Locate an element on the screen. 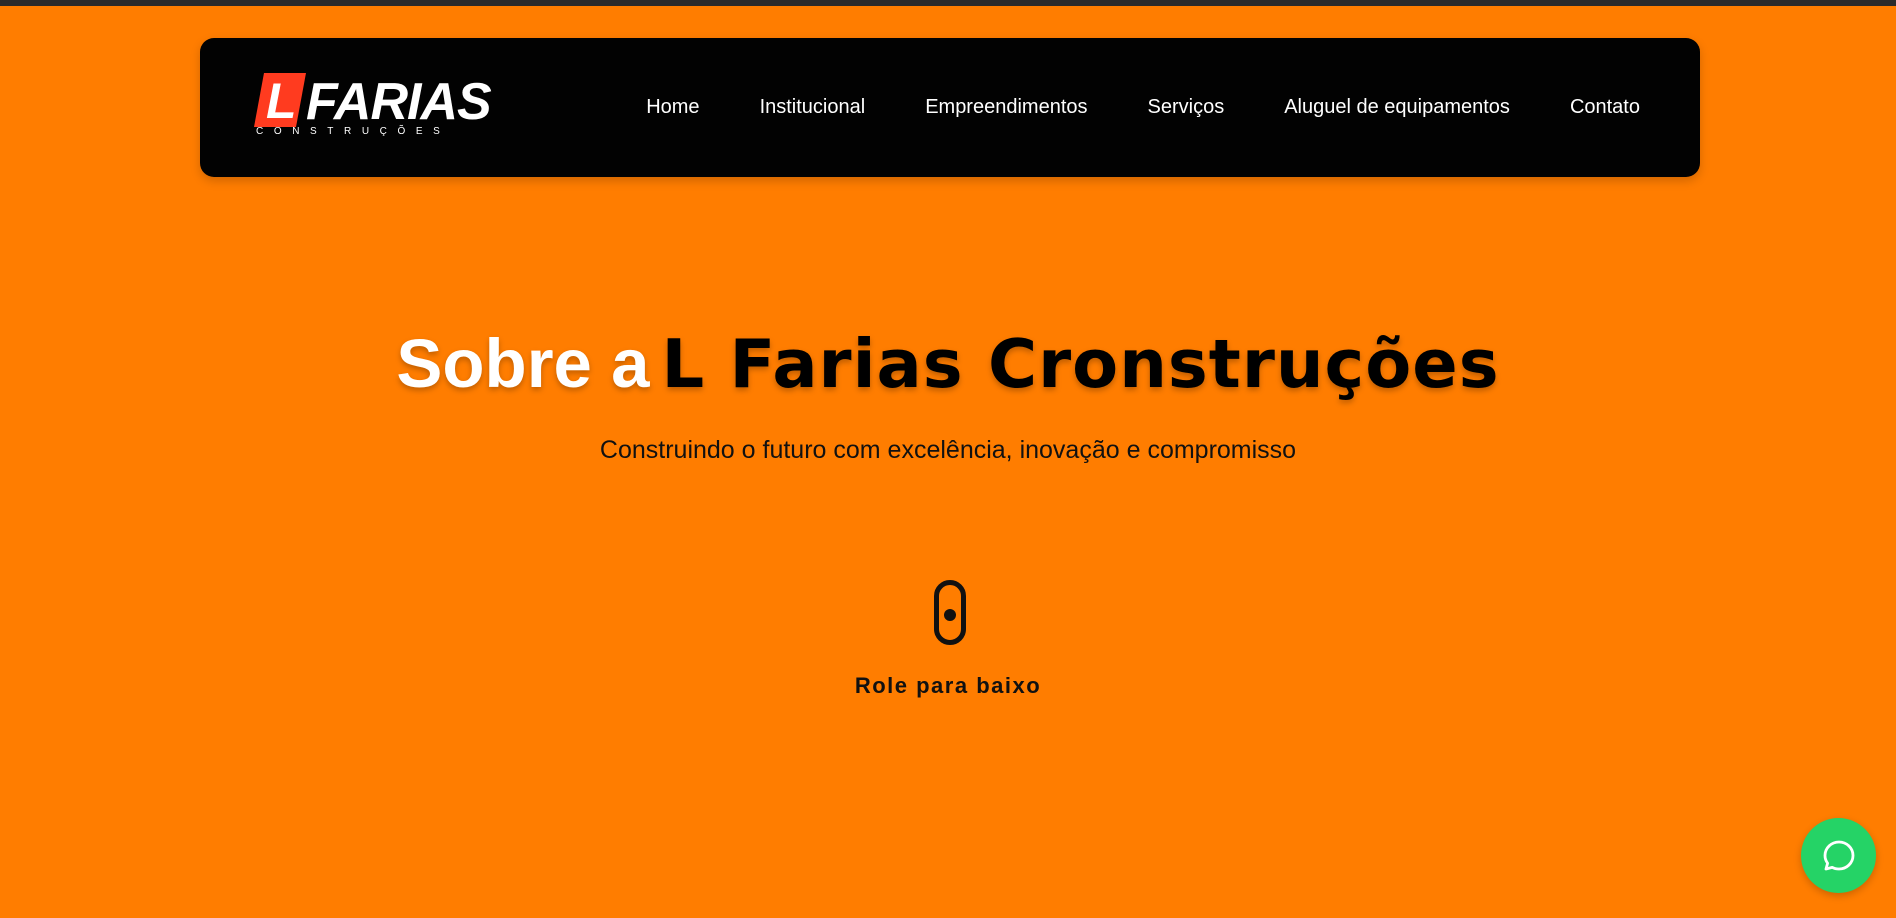  nav-item-servicos: Serviços is located at coordinates (1186, 107).